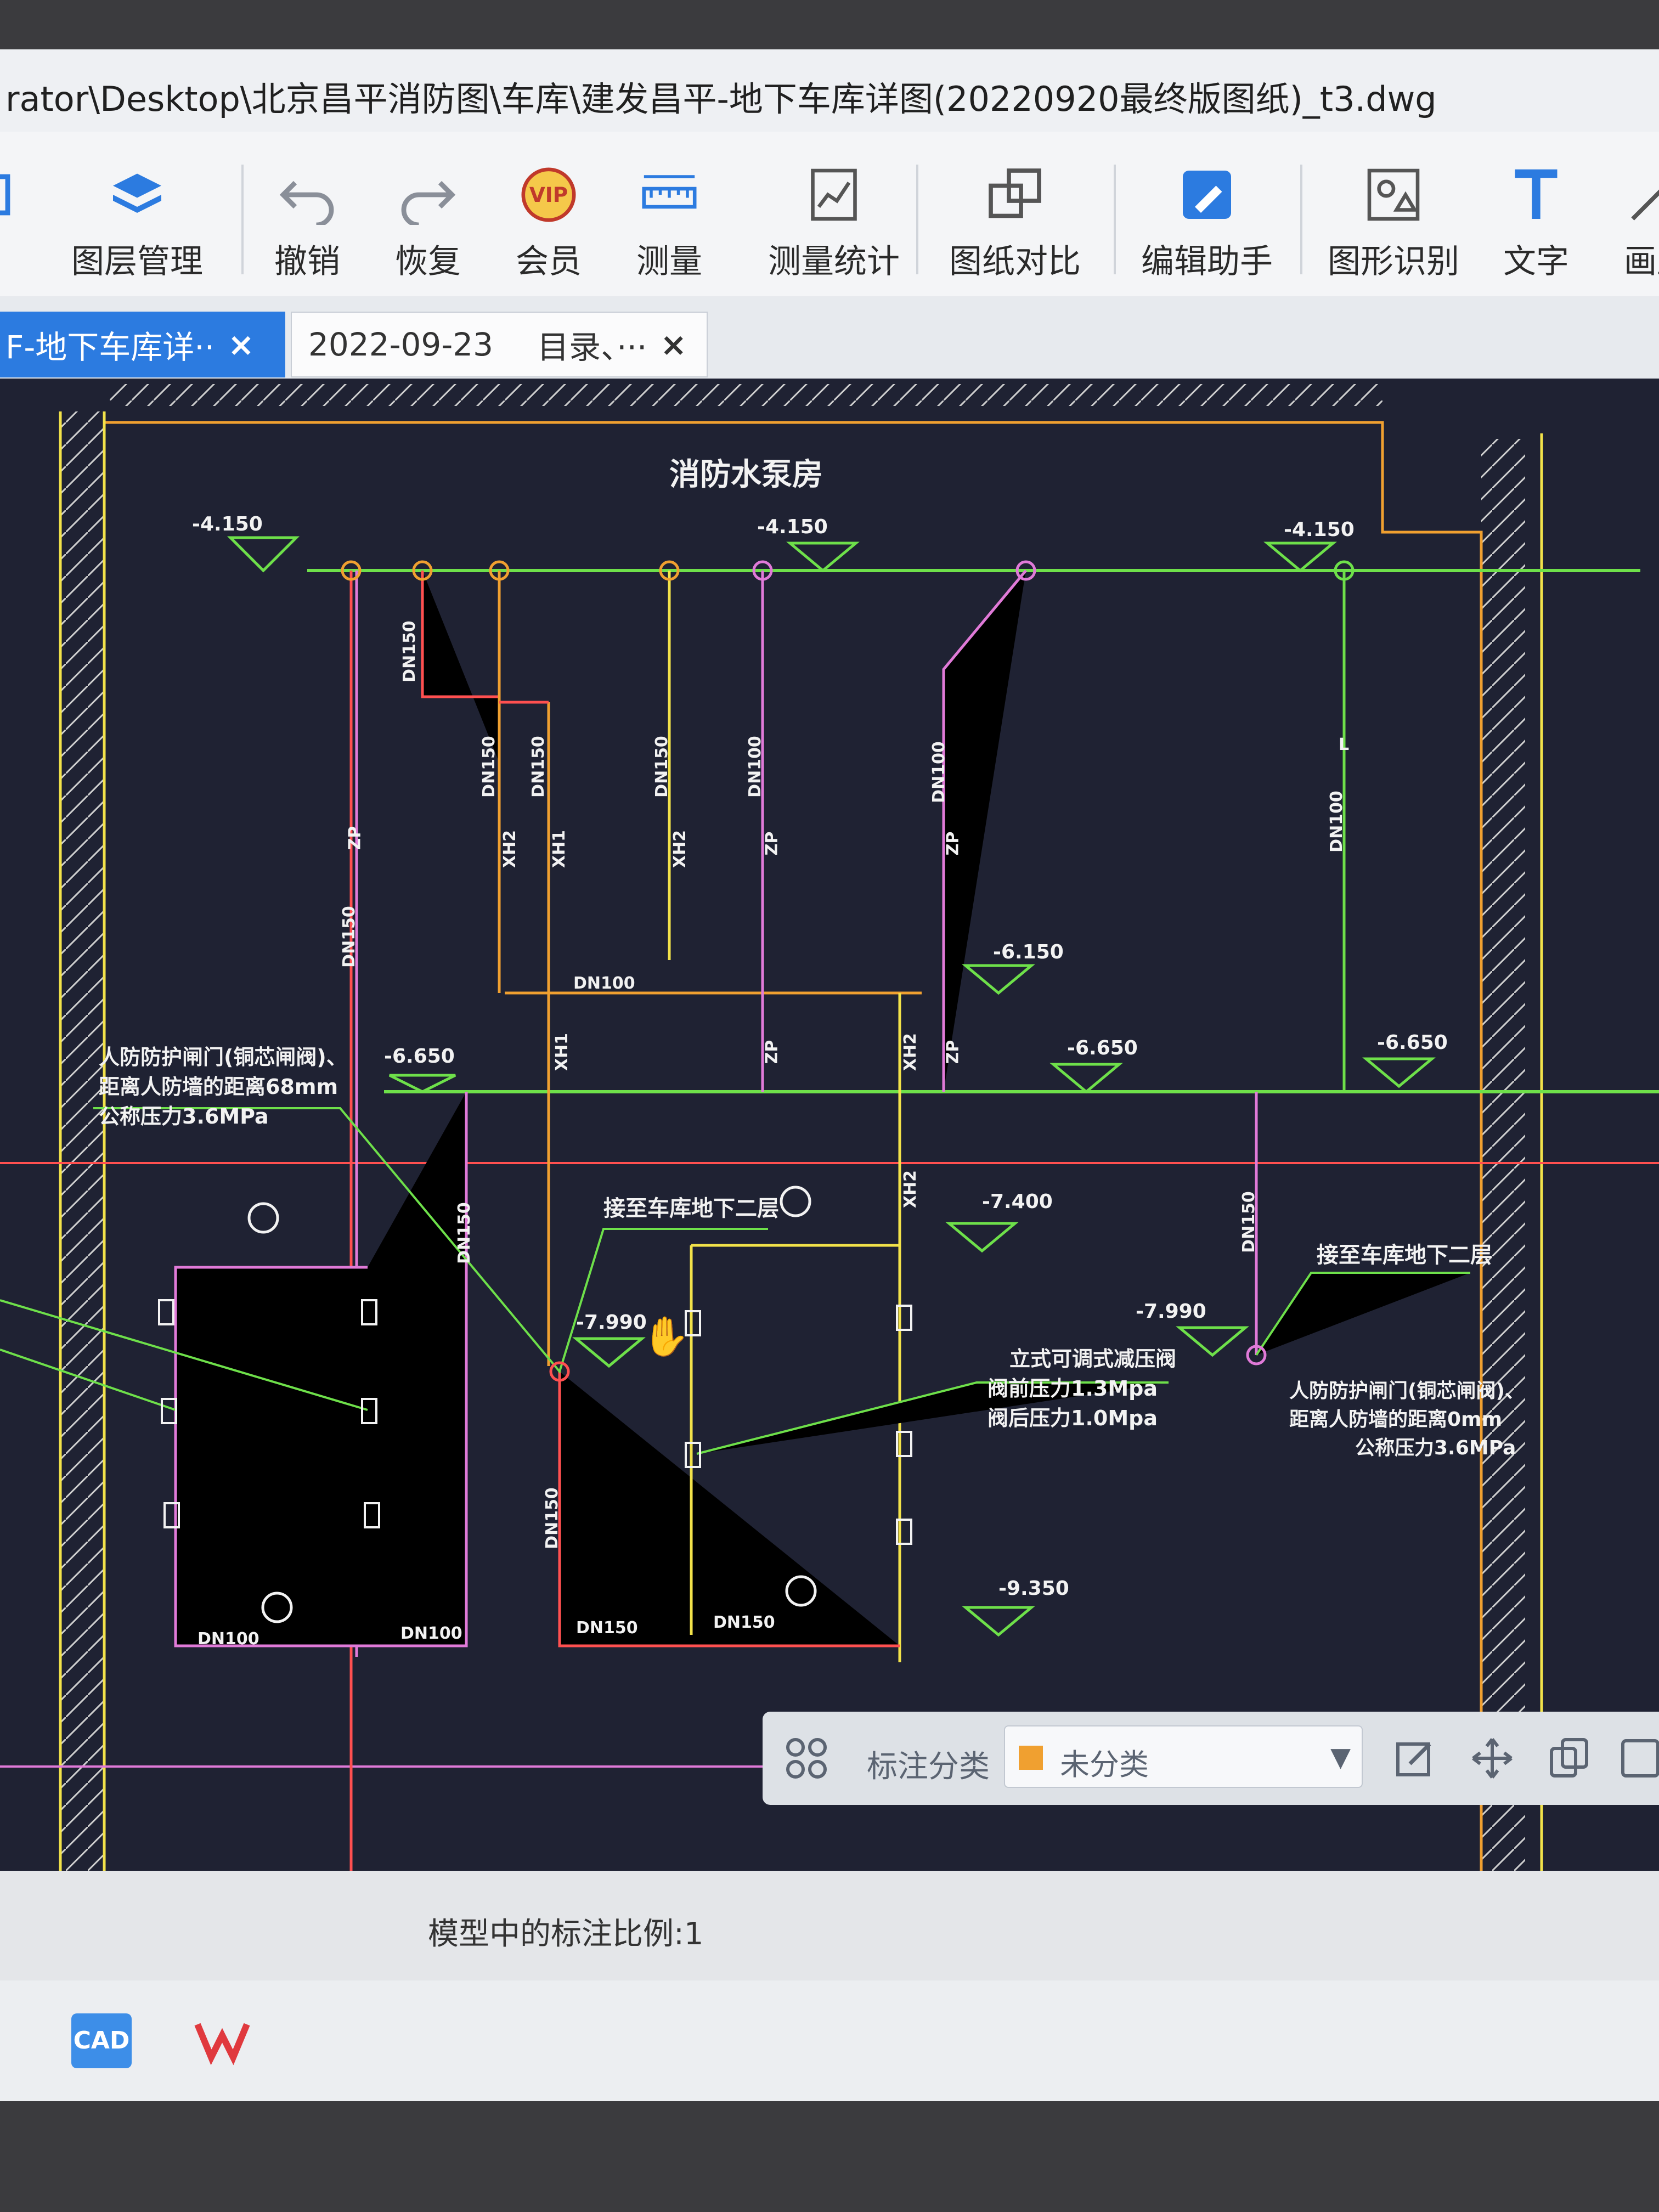 The height and width of the screenshot is (2212, 1659). What do you see at coordinates (566, 1934) in the screenshot?
I see `annotation-scale-text: 模型中的标注比例:1` at bounding box center [566, 1934].